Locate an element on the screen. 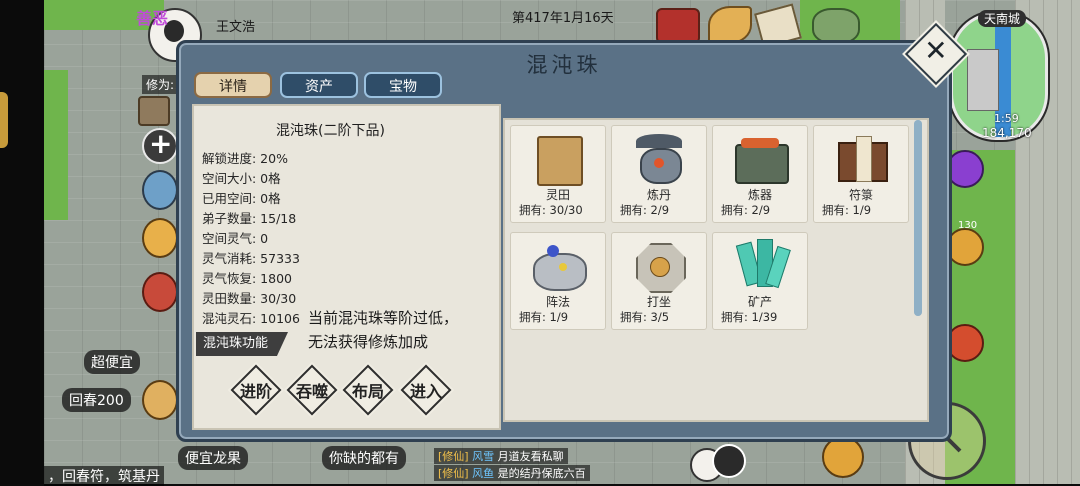 This screenshot has height=486, width=1080. tab-assets: 资产 is located at coordinates (319, 85).